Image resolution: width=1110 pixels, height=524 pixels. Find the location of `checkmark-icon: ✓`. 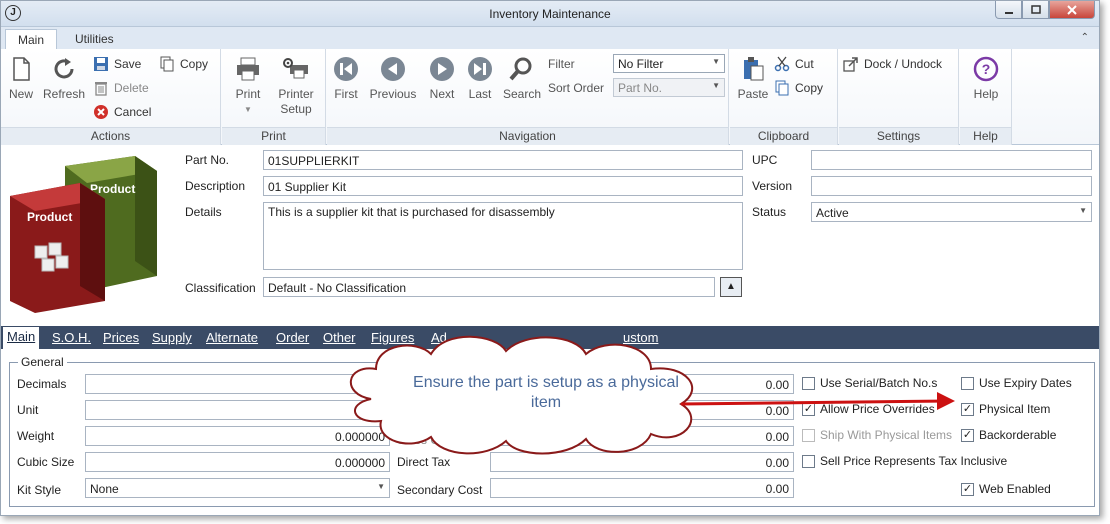

checkmark-icon: ✓ is located at coordinates (967, 489).